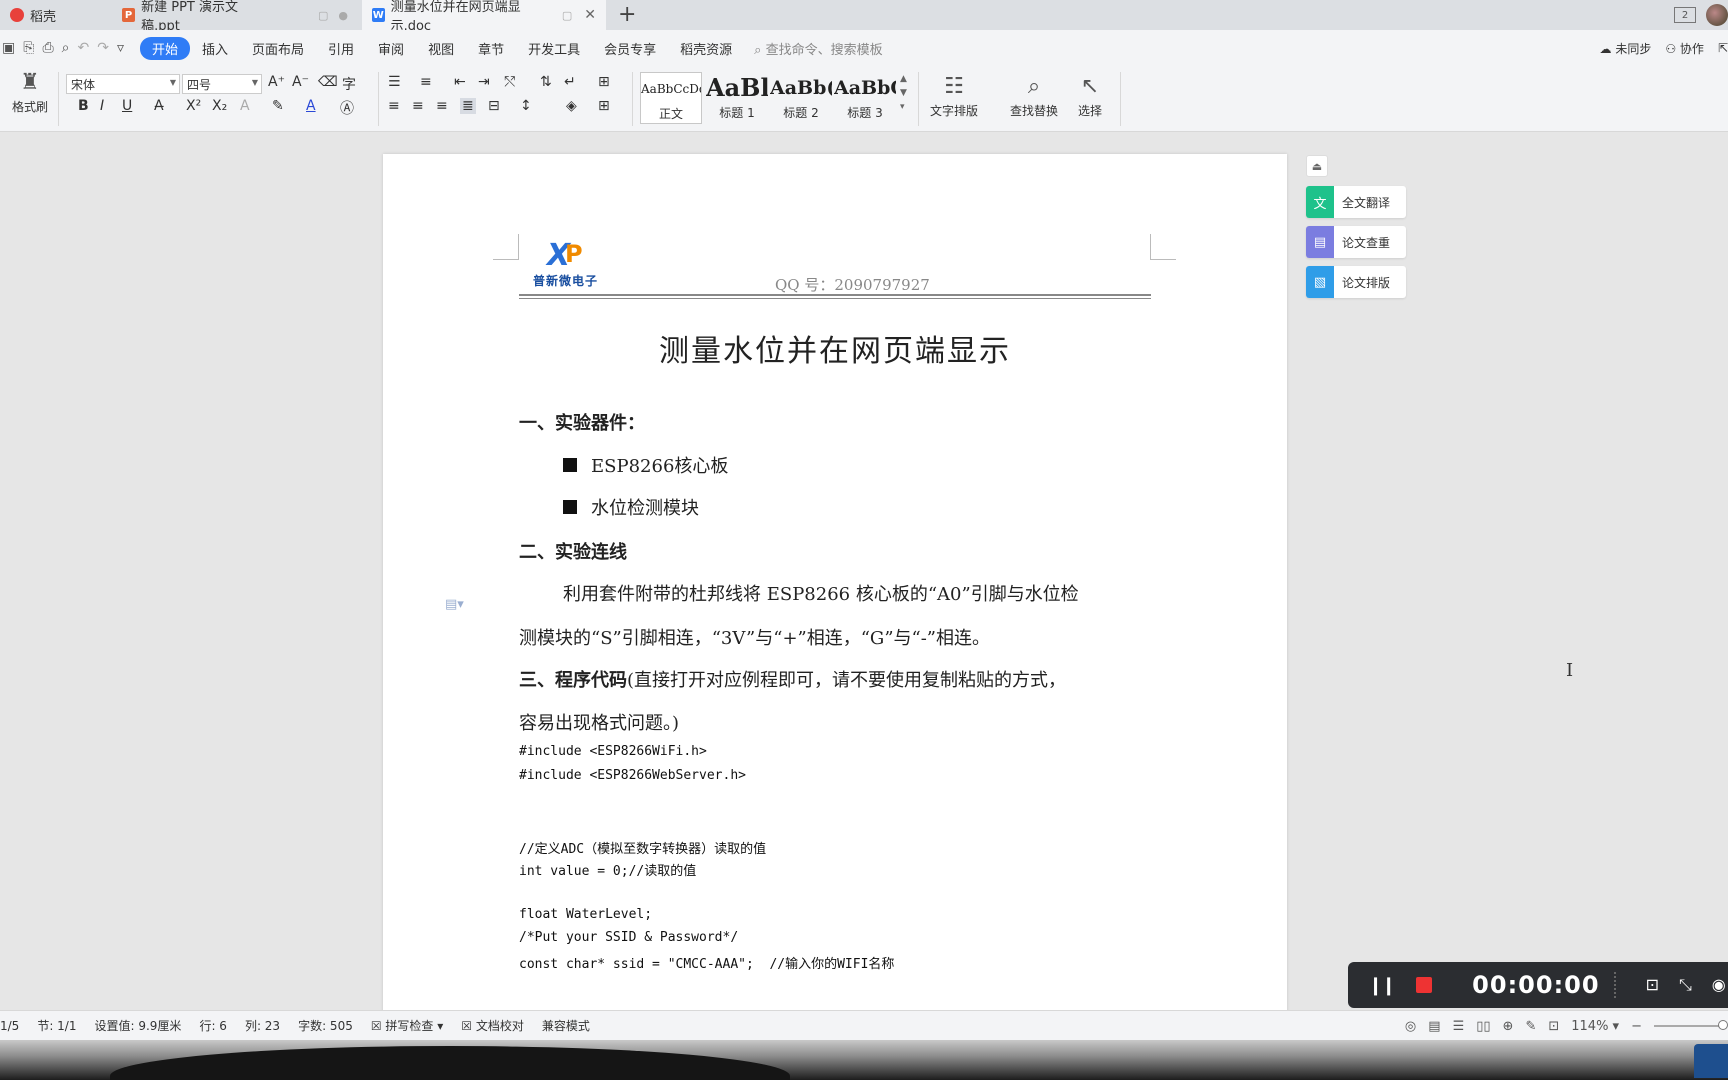 The width and height of the screenshot is (1728, 1080). What do you see at coordinates (1459, 1026) in the screenshot?
I see `outline-view-icon: ☰` at bounding box center [1459, 1026].